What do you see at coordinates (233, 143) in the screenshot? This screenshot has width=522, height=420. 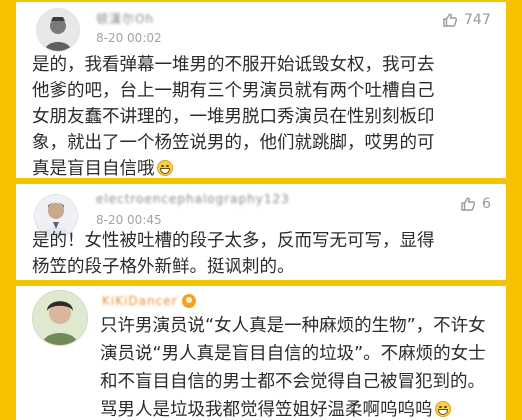 I see `comment-line: 象，就出了一个杨笠说男的，他们就跳脚，哎男的可` at bounding box center [233, 143].